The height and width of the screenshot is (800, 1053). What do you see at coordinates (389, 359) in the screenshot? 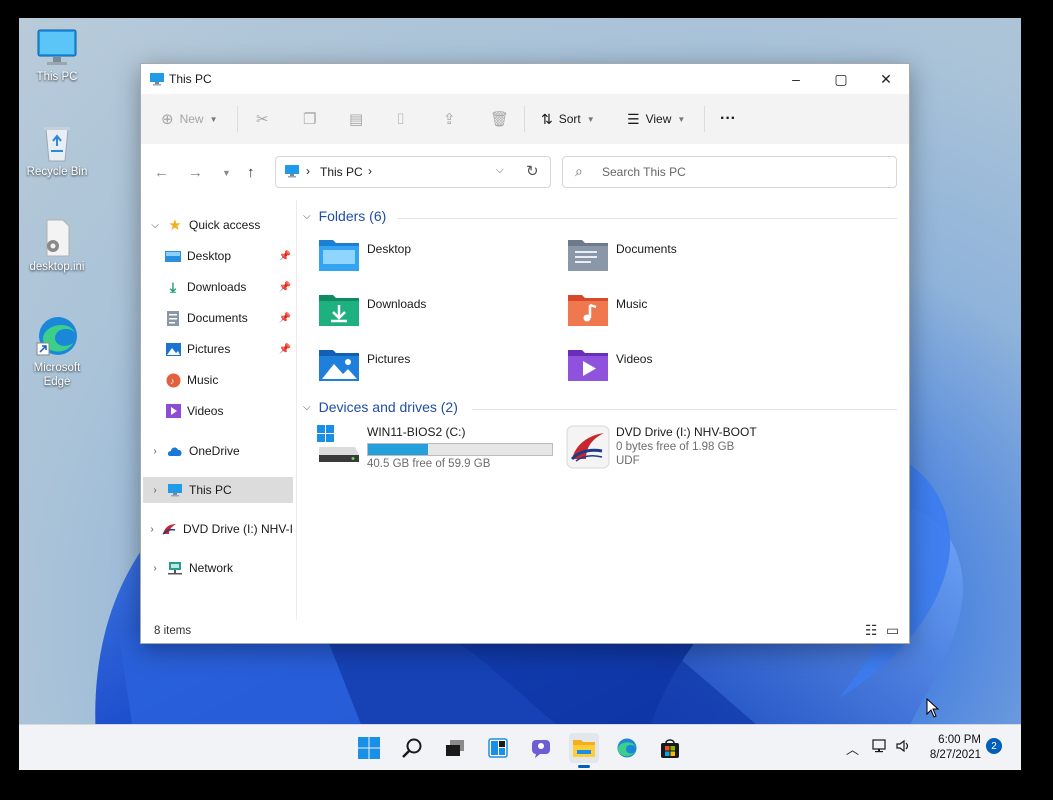
I see `folder-label: Pictures` at bounding box center [389, 359].